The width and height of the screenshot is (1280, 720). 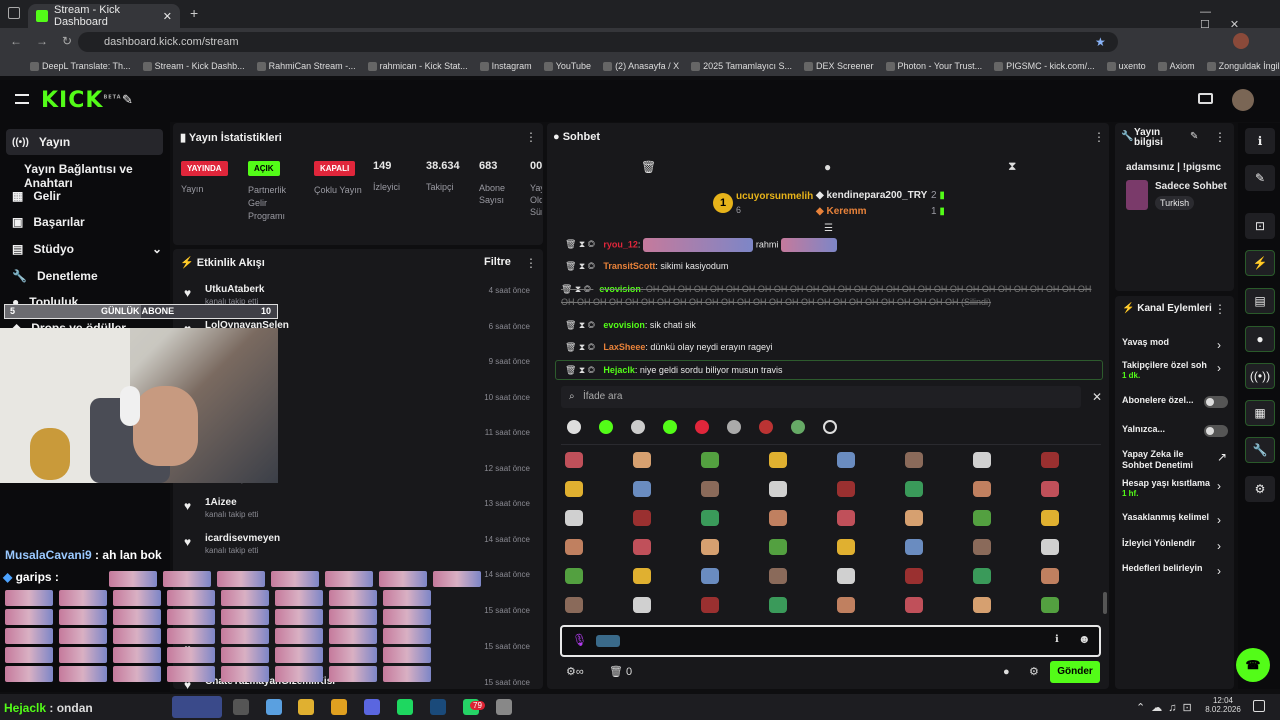 What do you see at coordinates (1167, 707) in the screenshot?
I see `system-tray-icons: ⌃☁♫⊡` at bounding box center [1167, 707].